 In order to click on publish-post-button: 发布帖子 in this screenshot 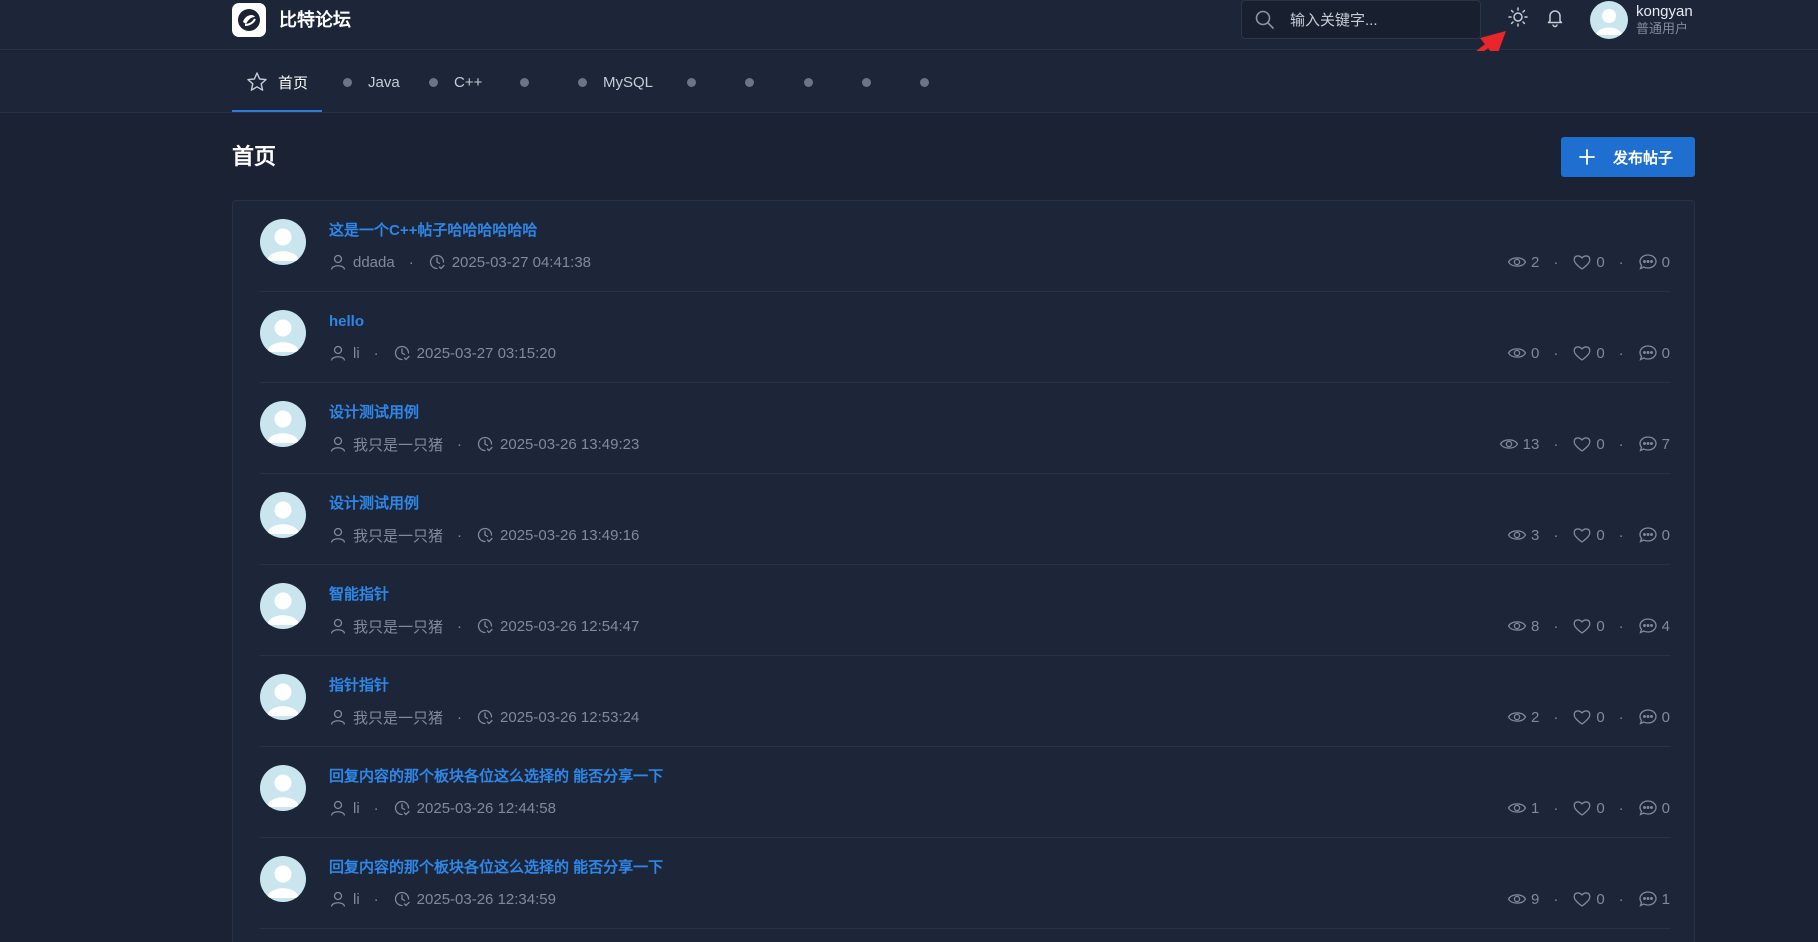, I will do `click(1628, 157)`.